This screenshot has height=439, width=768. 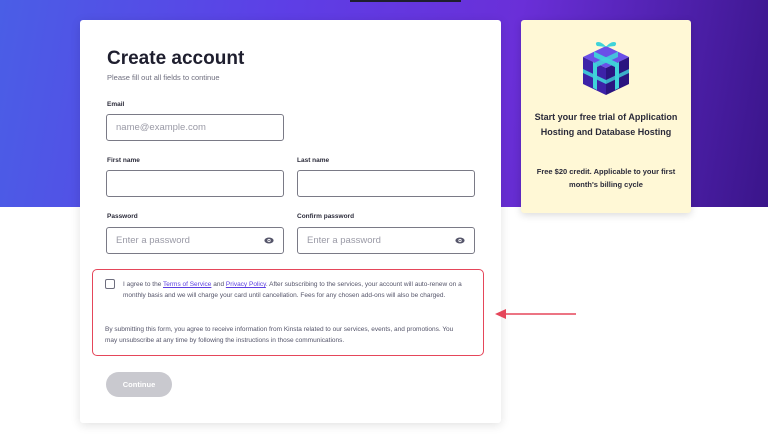 I want to click on password-field: Enter a password, so click(x=195, y=240).